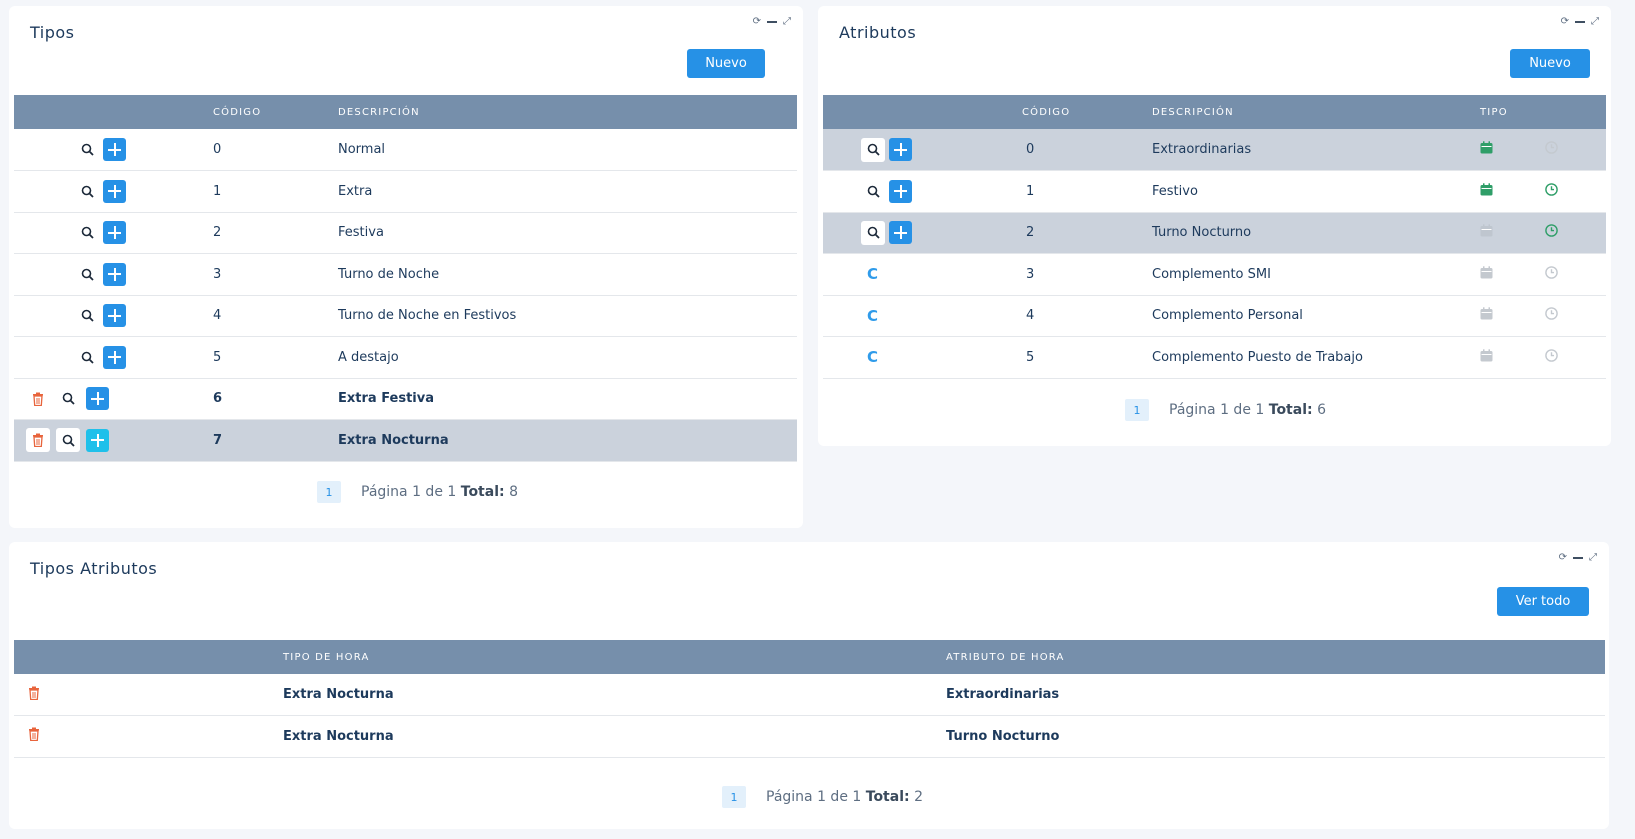 The height and width of the screenshot is (839, 1635). What do you see at coordinates (1214, 357) in the screenshot?
I see `table-row: C 5 Complemento Puesto de Trabajo` at bounding box center [1214, 357].